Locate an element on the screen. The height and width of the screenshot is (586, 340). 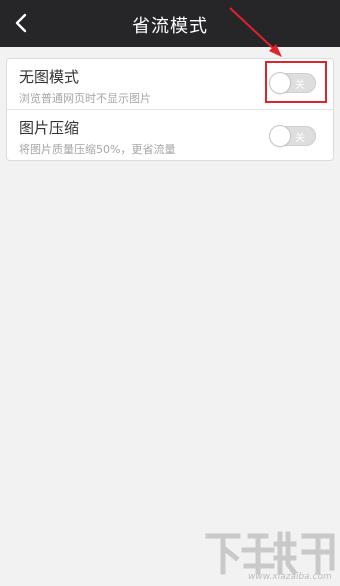
watermark: www.xiazaiba.com is located at coordinates (269, 557).